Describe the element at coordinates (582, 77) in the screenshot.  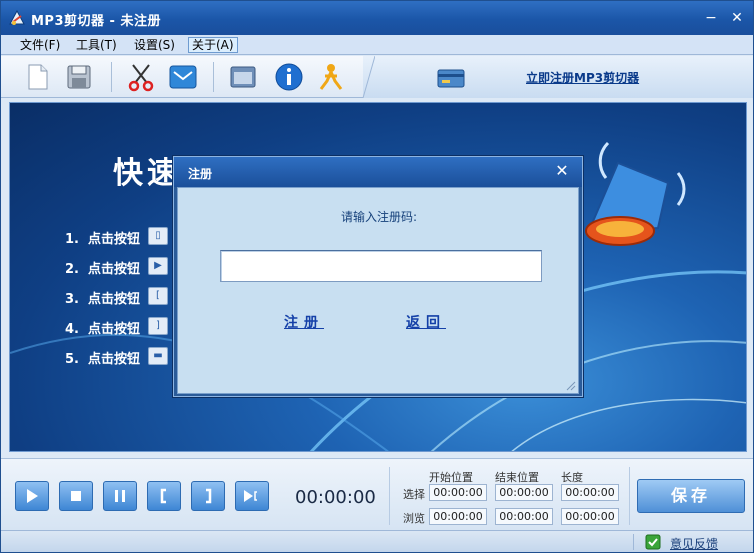
I see `register-now-link: 立即注册MP3剪切器` at that location.